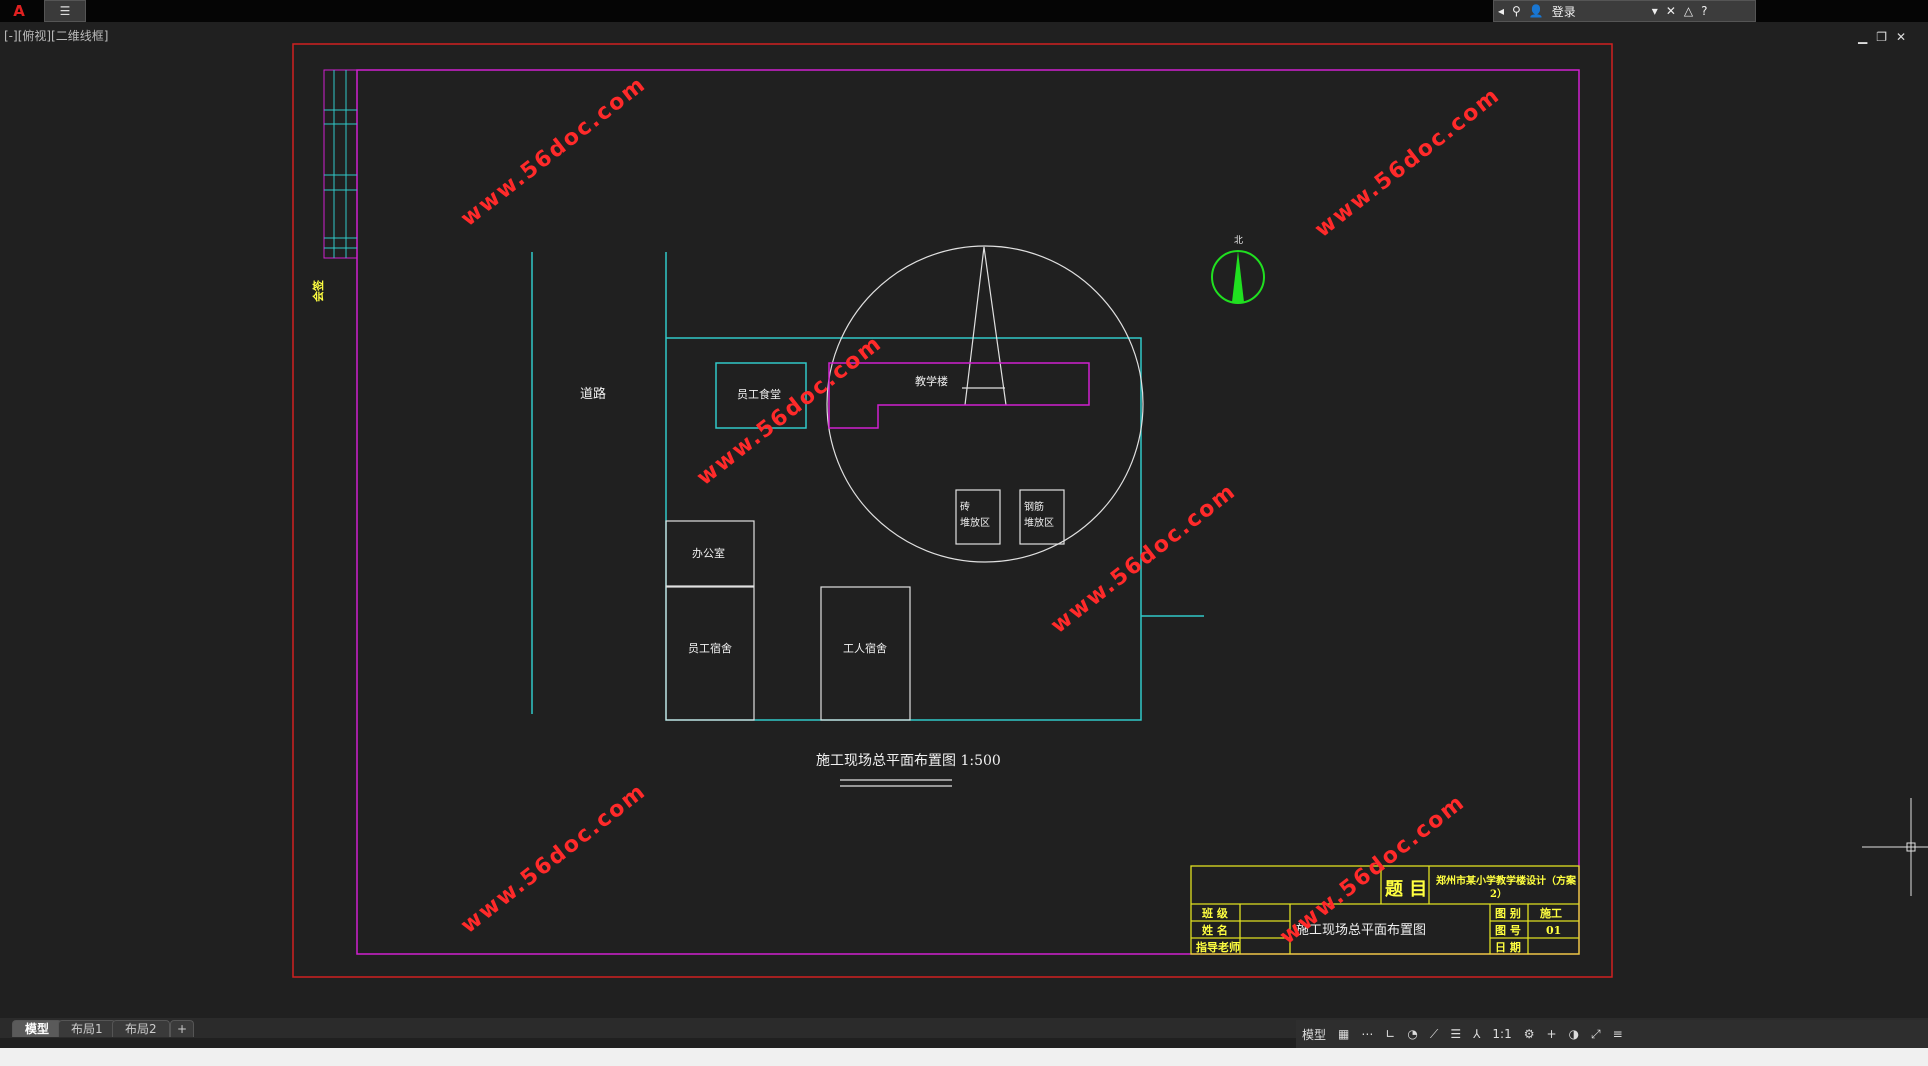 This screenshot has width=1928, height=1066. What do you see at coordinates (1238, 240) in the screenshot?
I see `north-label: 北` at bounding box center [1238, 240].